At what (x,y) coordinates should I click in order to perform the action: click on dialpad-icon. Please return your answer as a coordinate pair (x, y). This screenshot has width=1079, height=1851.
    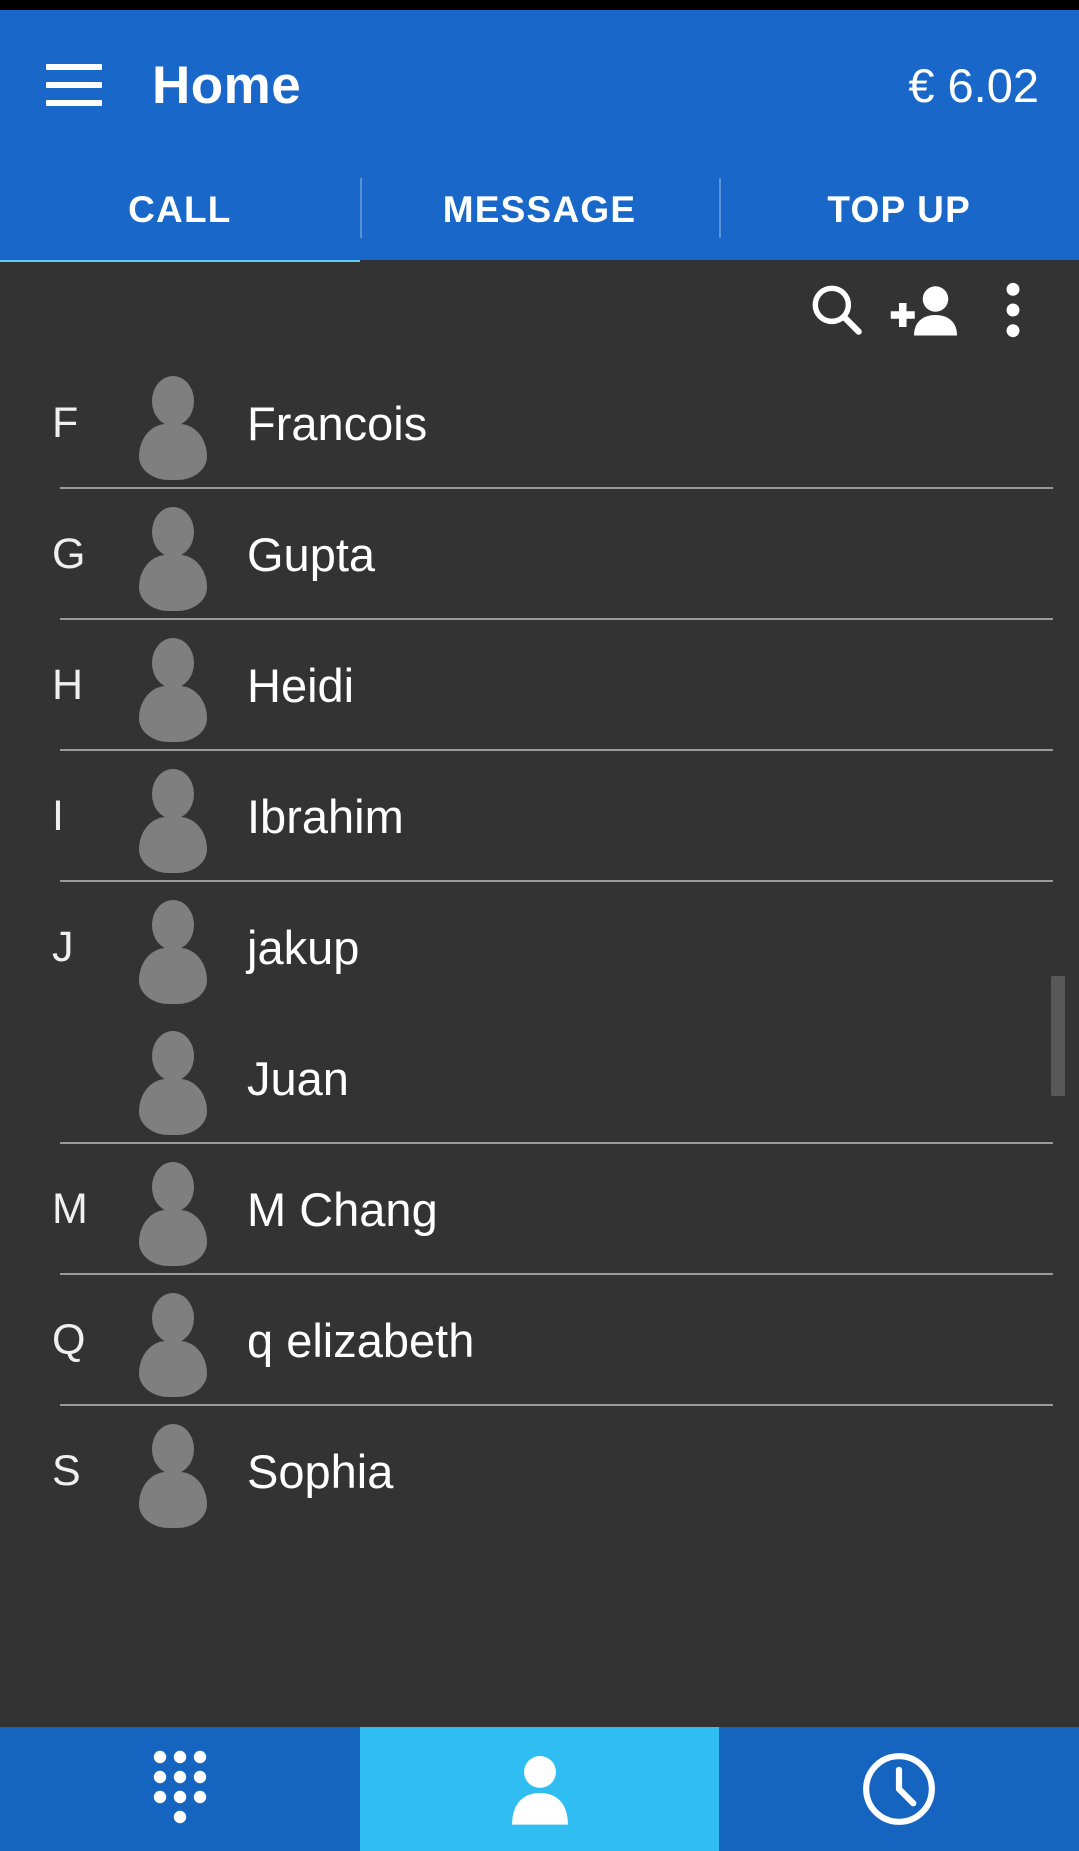
    Looking at the image, I should click on (180, 1789).